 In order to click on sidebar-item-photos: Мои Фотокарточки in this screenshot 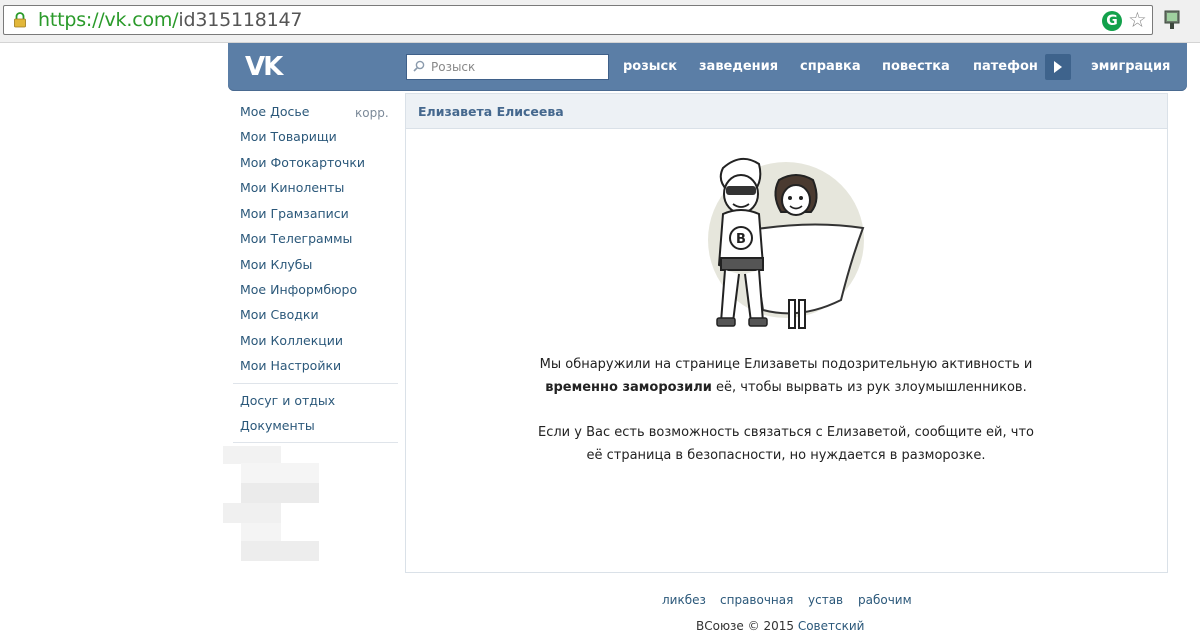, I will do `click(302, 163)`.